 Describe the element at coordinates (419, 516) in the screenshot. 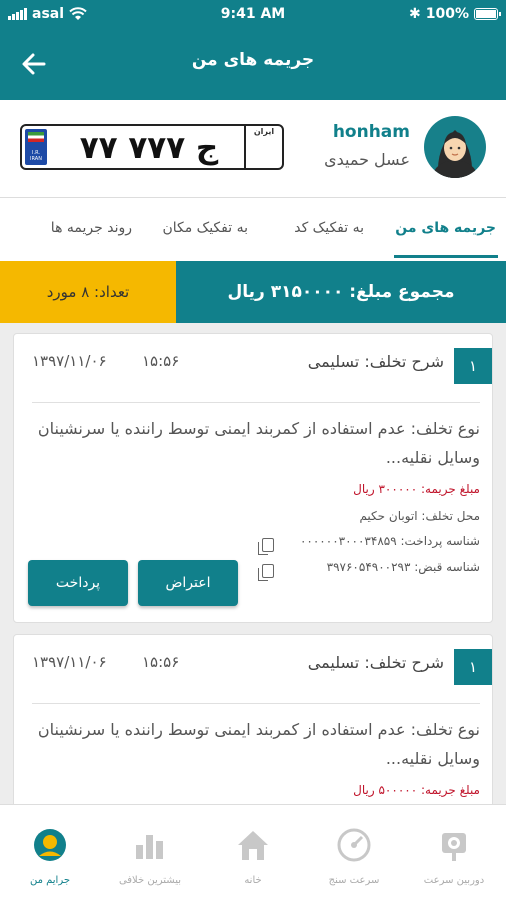

I see `violation-location: محل تخلف: اتوبان حکیم` at that location.